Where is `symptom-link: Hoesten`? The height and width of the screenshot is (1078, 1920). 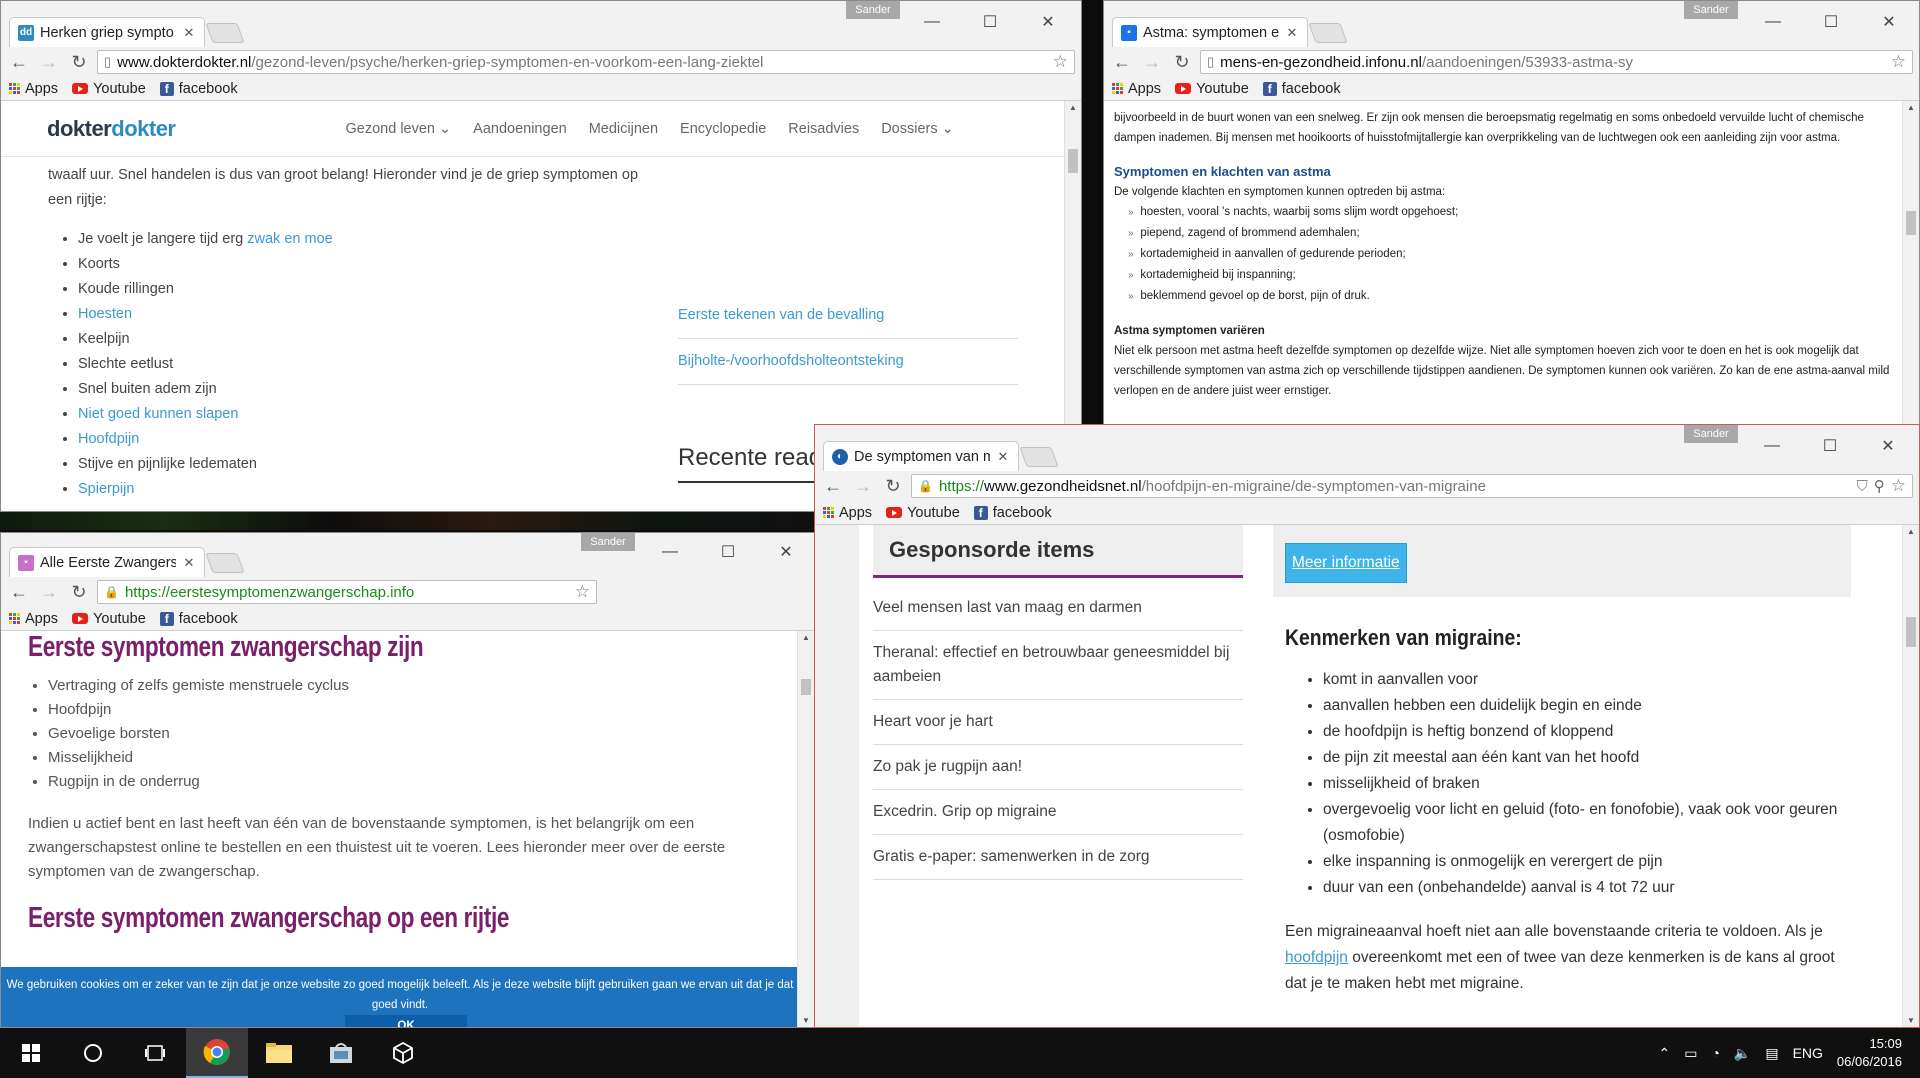 symptom-link: Hoesten is located at coordinates (105, 314).